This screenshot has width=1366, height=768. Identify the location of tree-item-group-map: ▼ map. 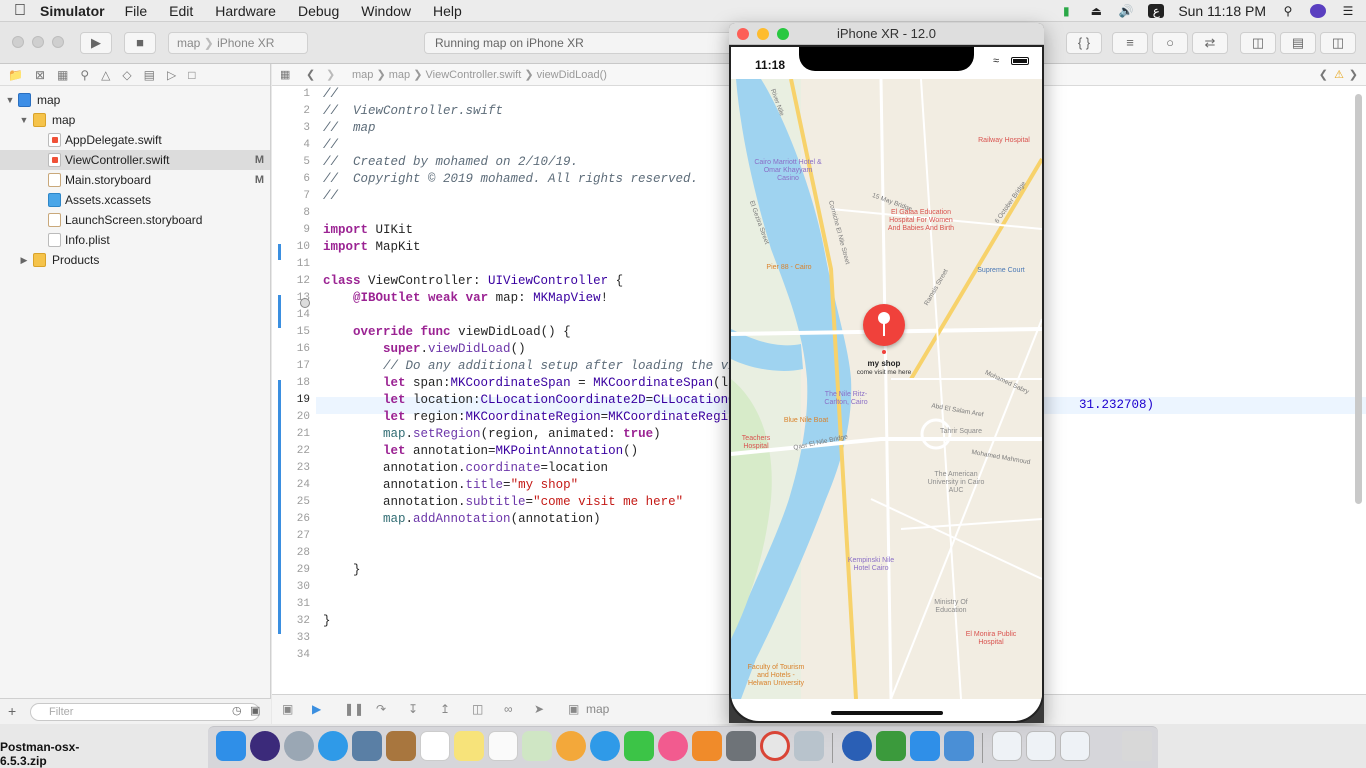
(135, 120).